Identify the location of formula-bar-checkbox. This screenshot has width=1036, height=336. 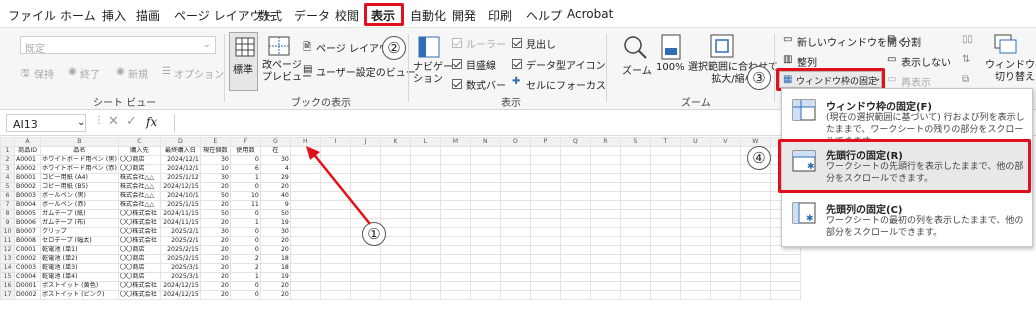
(457, 84).